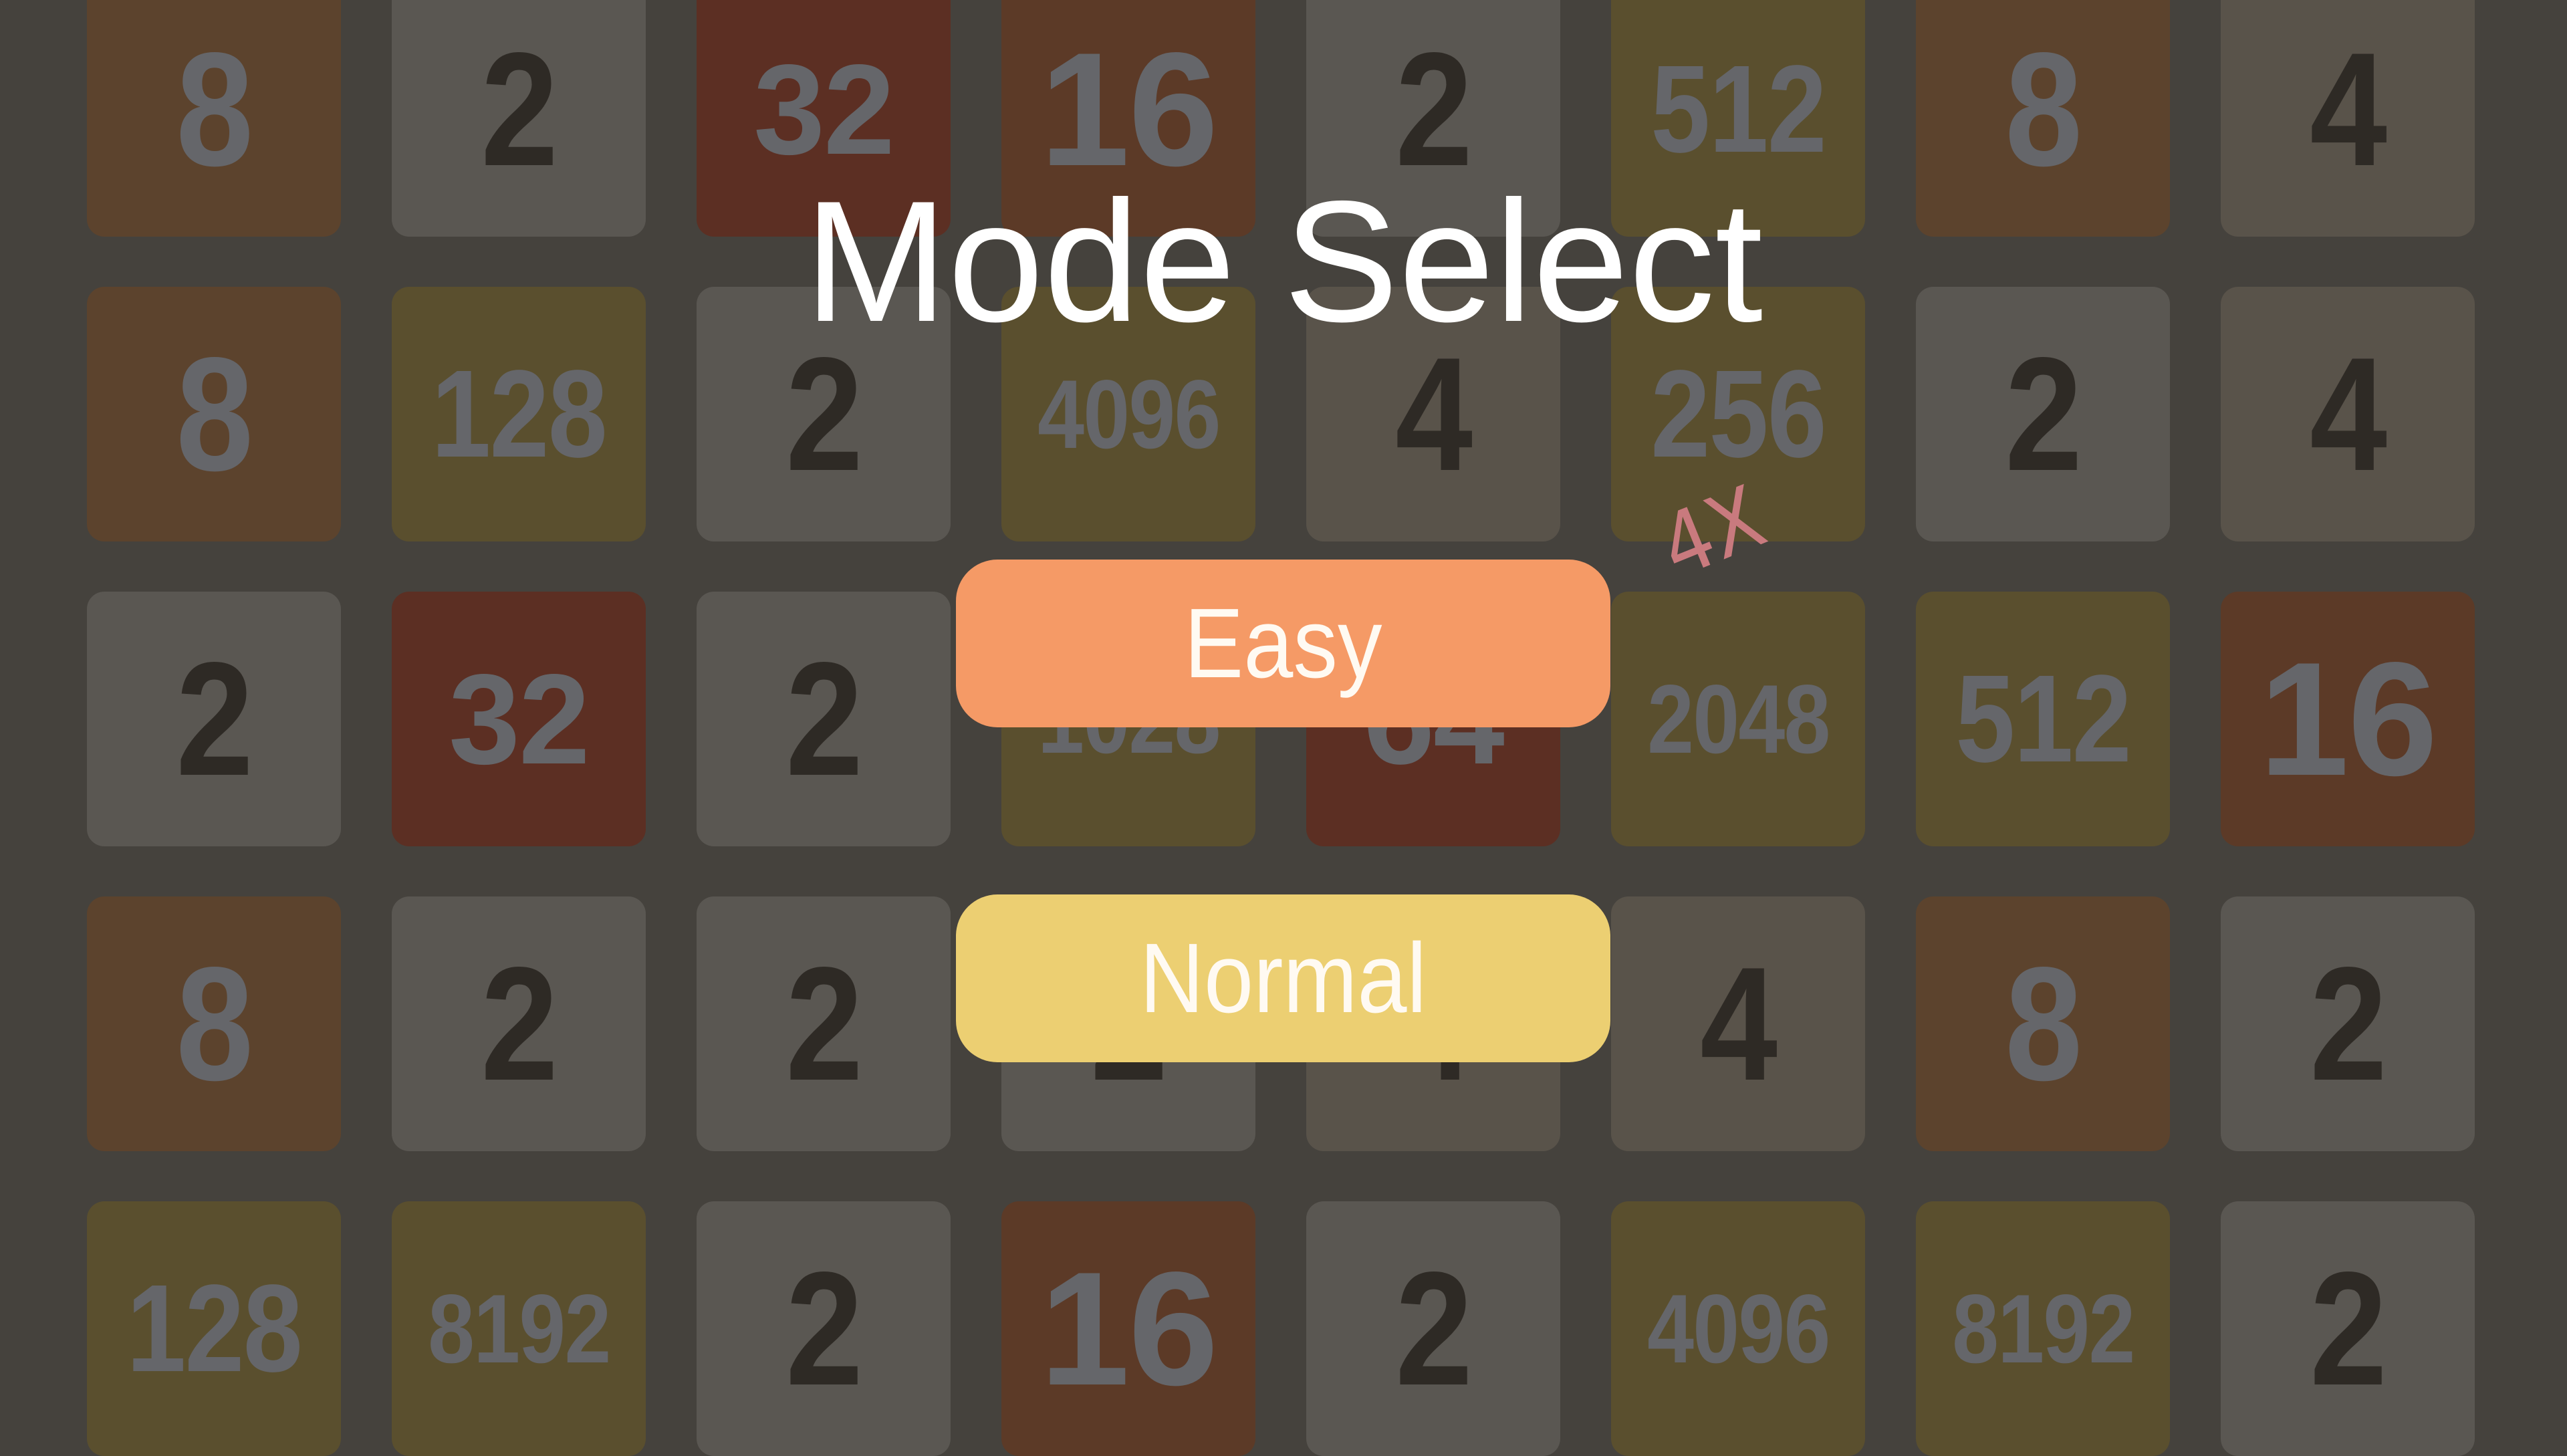 The height and width of the screenshot is (1456, 2567). Describe the element at coordinates (1738, 413) in the screenshot. I see `tile-value: 256` at that location.